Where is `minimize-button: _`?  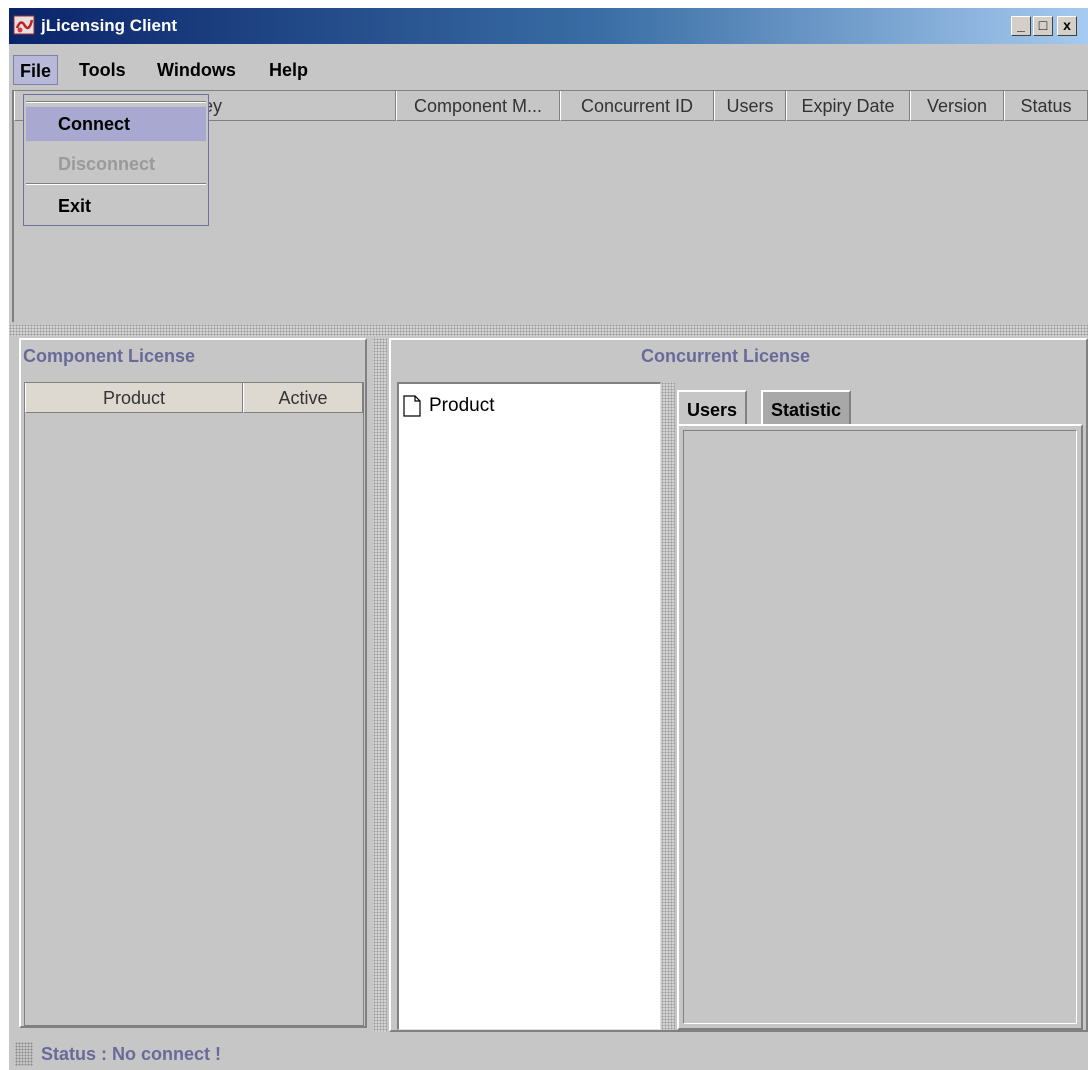 minimize-button: _ is located at coordinates (1021, 26).